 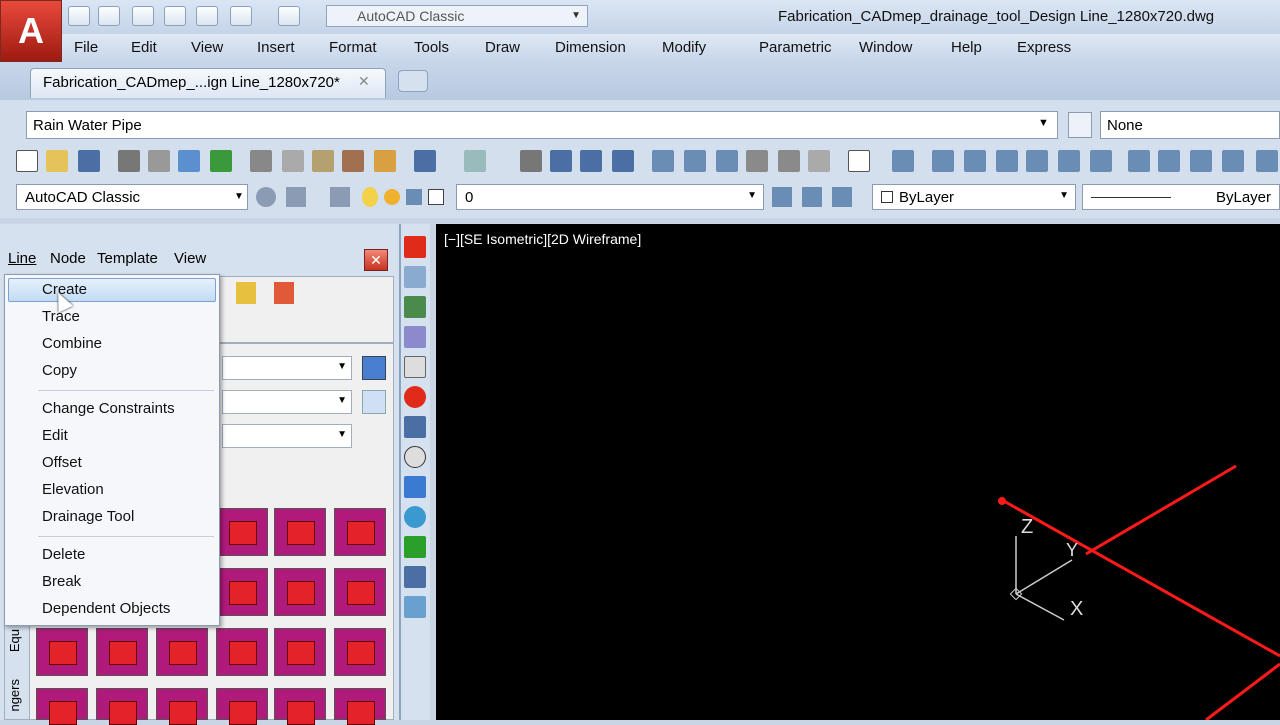 What do you see at coordinates (108, 408) in the screenshot?
I see `menu-item-change-constraints: Change Constraints` at bounding box center [108, 408].